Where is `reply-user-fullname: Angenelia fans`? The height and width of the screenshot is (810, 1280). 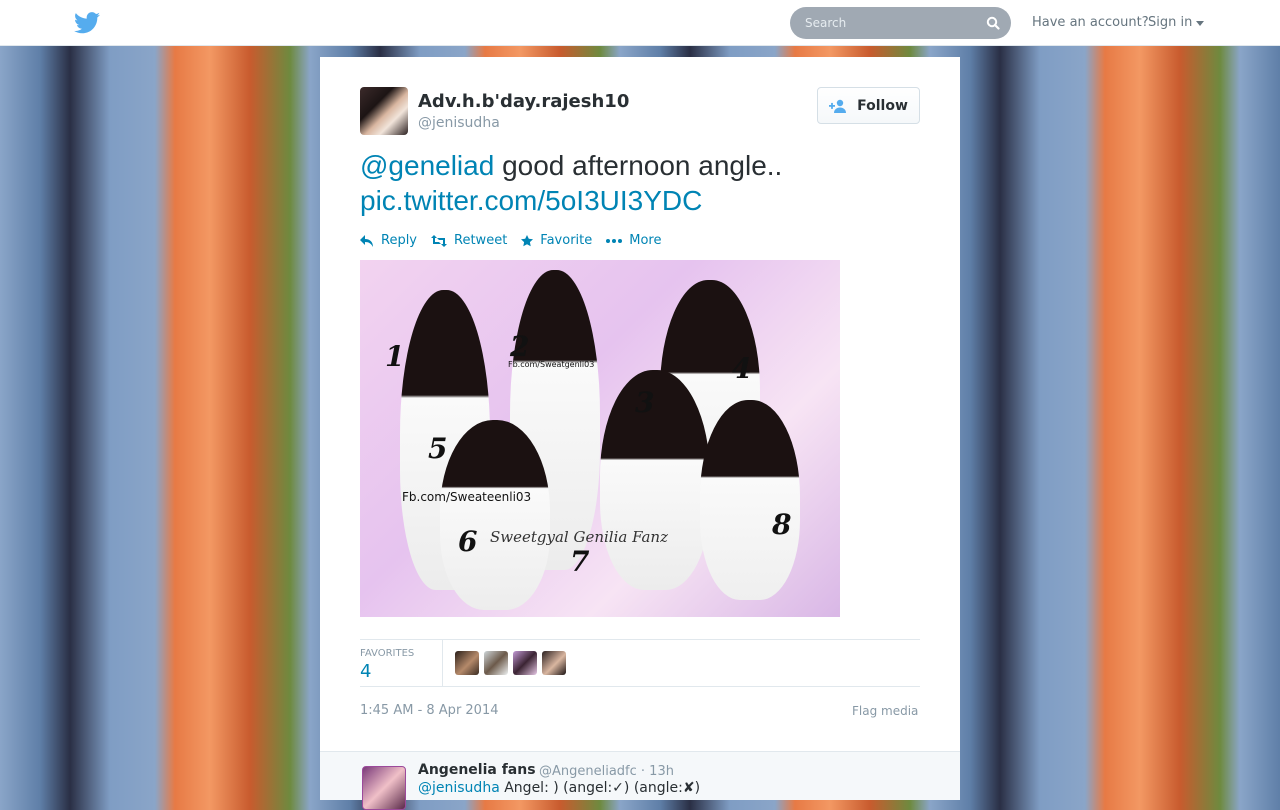 reply-user-fullname: Angenelia fans is located at coordinates (477, 770).